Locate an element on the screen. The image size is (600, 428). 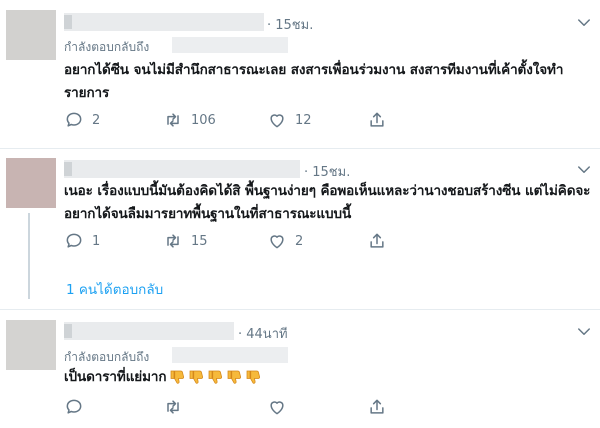
like-button: 2 is located at coordinates (285, 241).